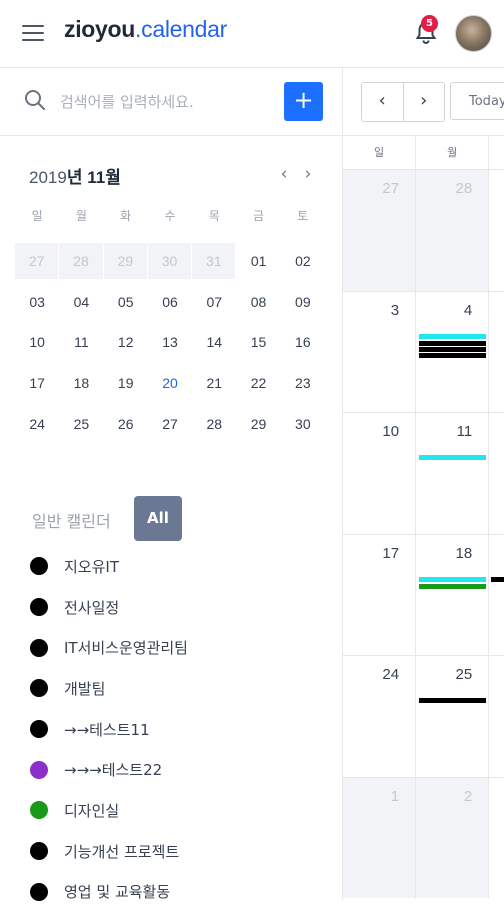  Describe the element at coordinates (303, 342) in the screenshot. I see `mini-day: 16` at that location.